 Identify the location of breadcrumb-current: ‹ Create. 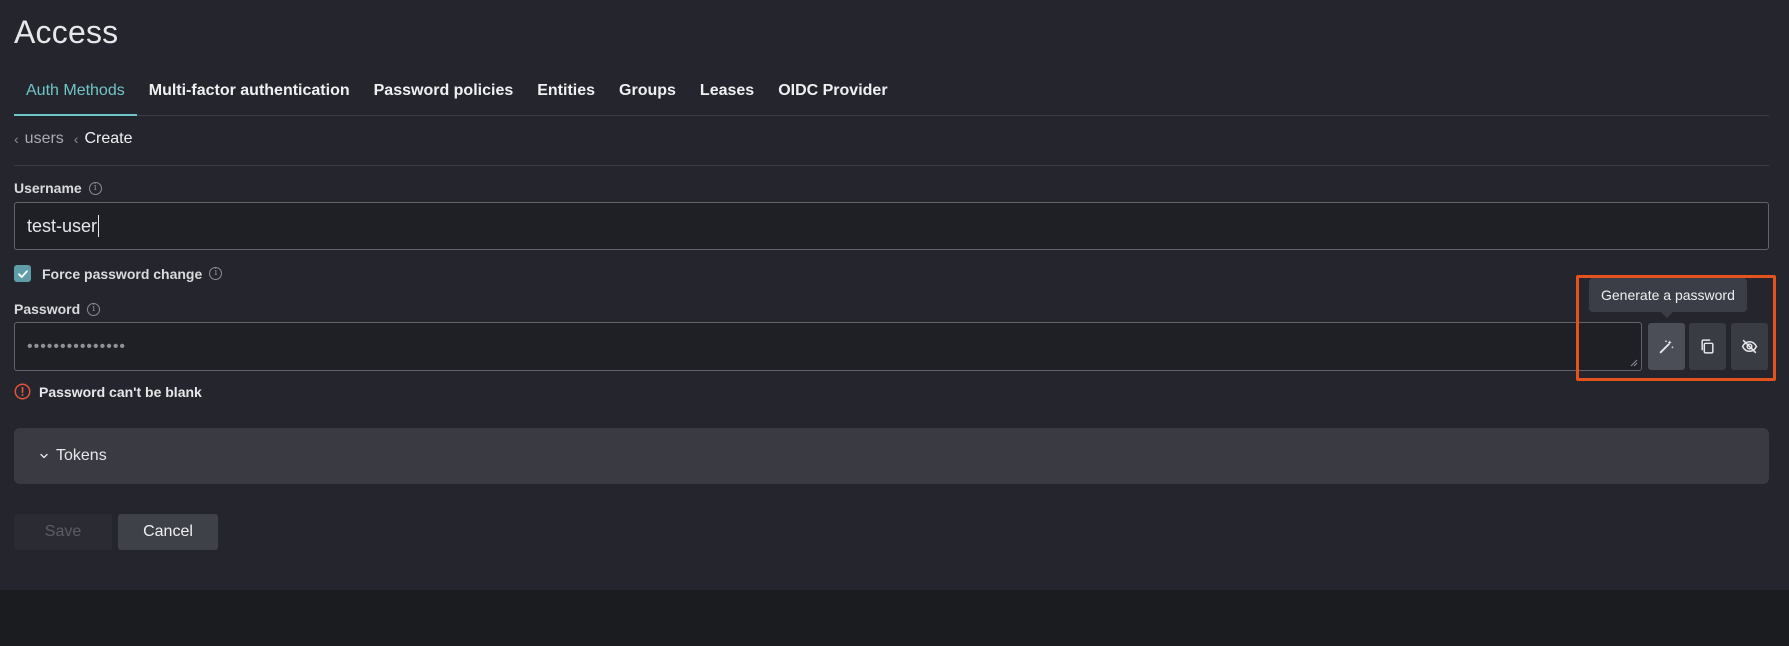
(103, 139).